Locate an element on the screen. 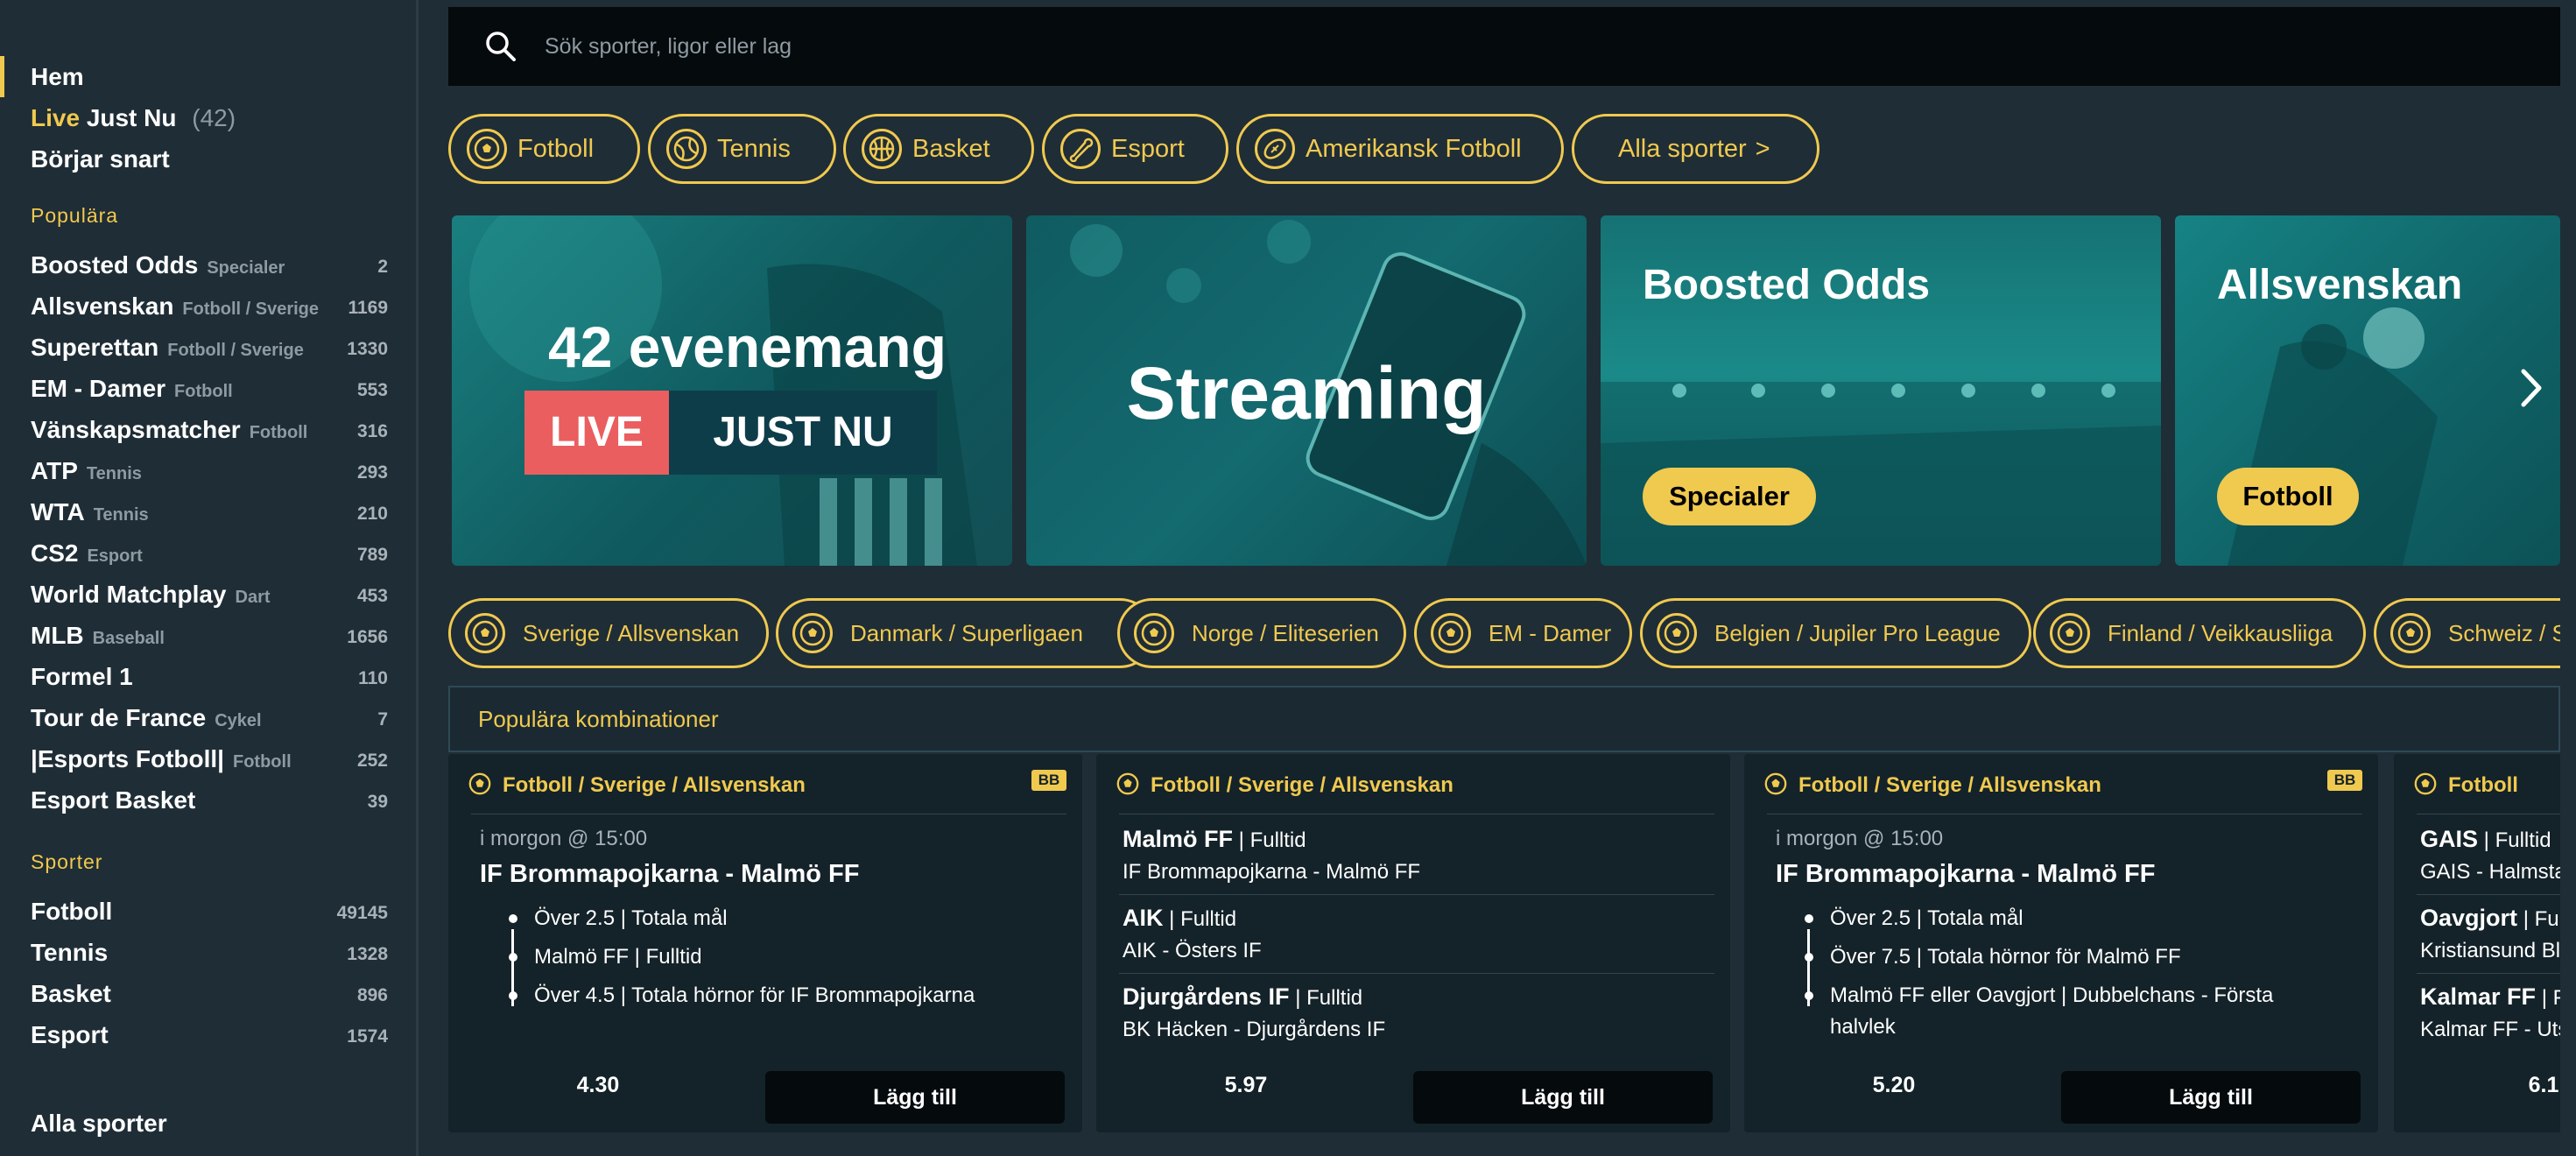  league-pill-em-damer: EM - Damer is located at coordinates (1523, 633).